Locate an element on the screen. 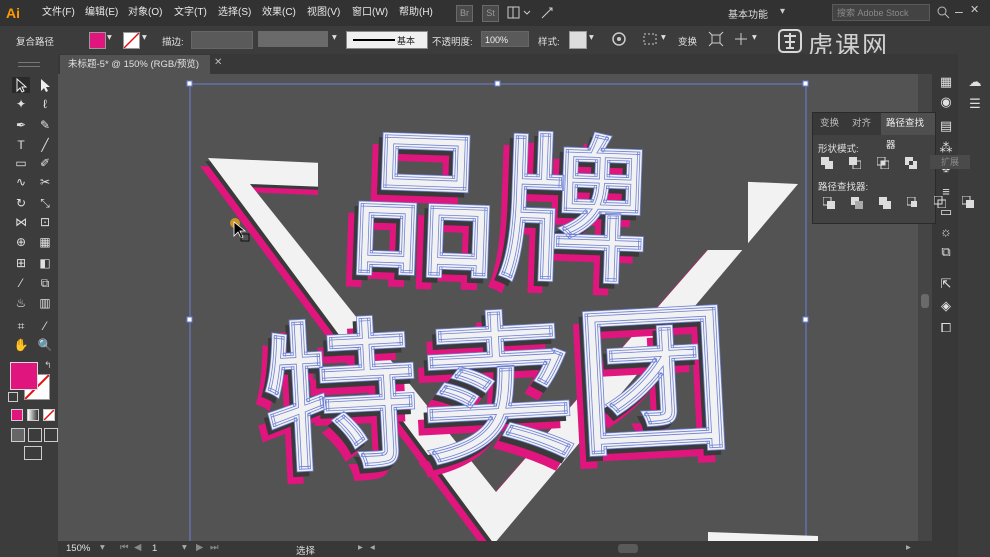  outline-icon is located at coordinates (940, 202).